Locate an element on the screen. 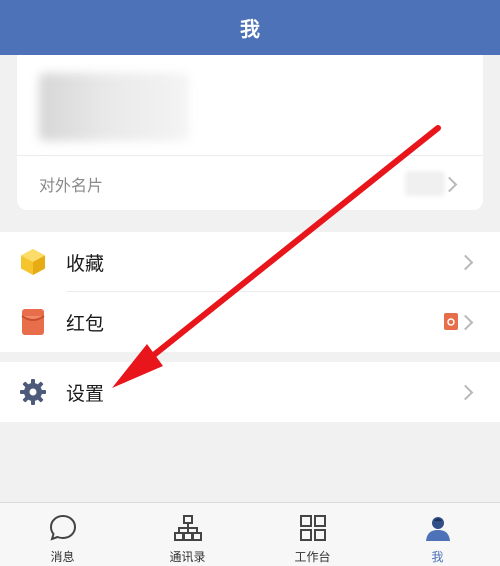 The width and height of the screenshot is (500, 566). favorites-row: 收藏 is located at coordinates (250, 262).